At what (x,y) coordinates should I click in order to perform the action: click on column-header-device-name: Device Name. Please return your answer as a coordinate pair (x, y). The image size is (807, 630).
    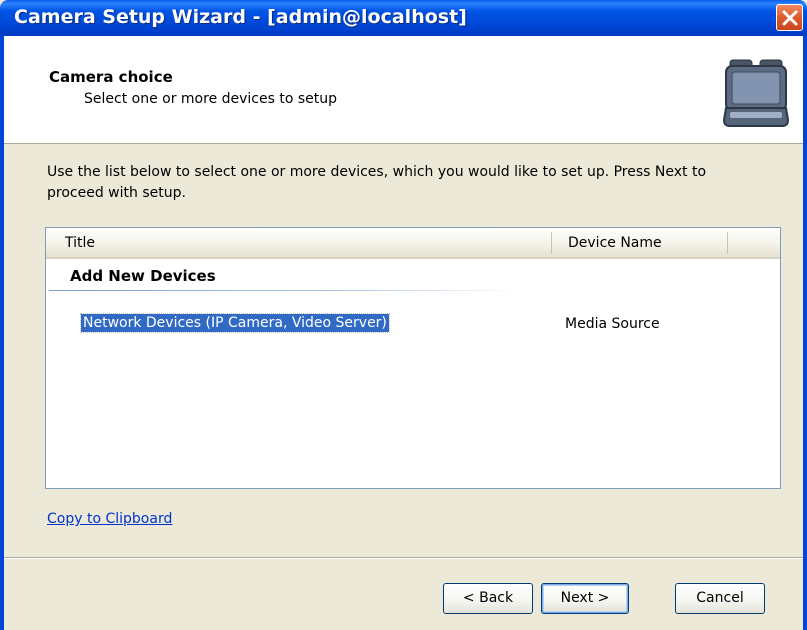
    Looking at the image, I should click on (615, 243).